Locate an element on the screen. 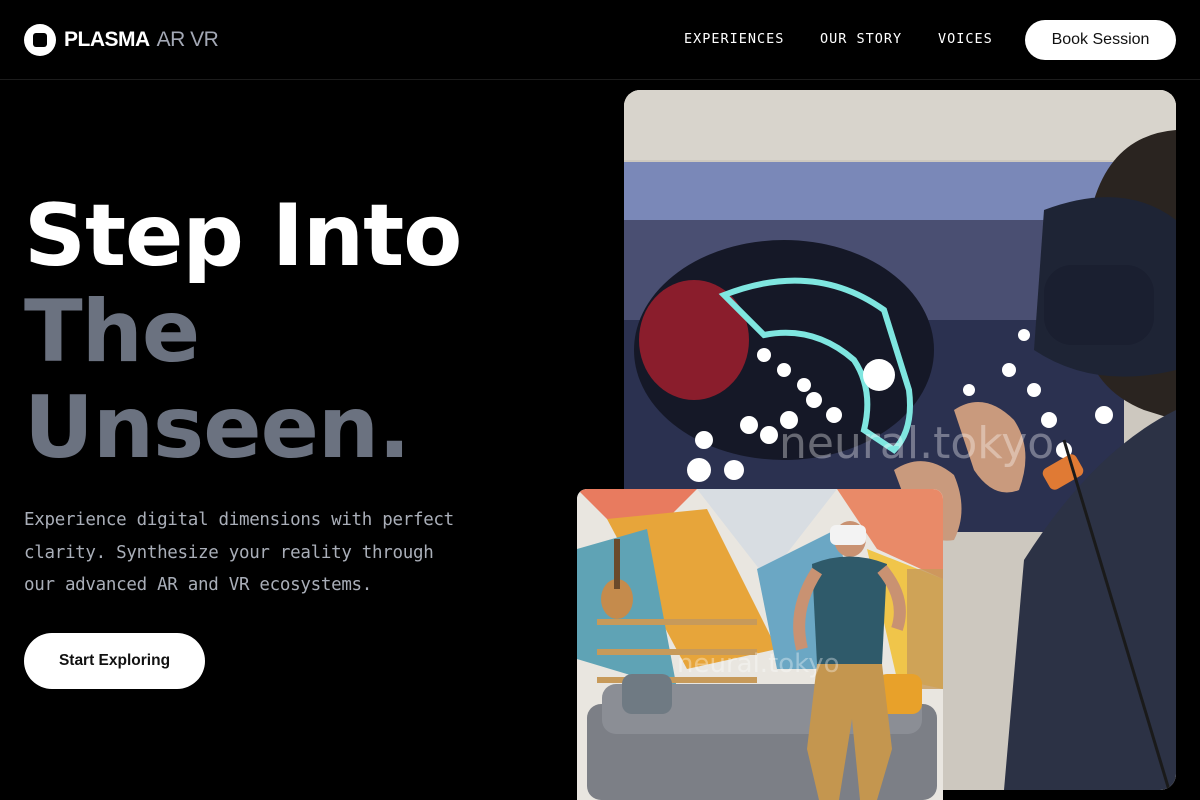  watermark: neural.tokyo is located at coordinates (917, 443).